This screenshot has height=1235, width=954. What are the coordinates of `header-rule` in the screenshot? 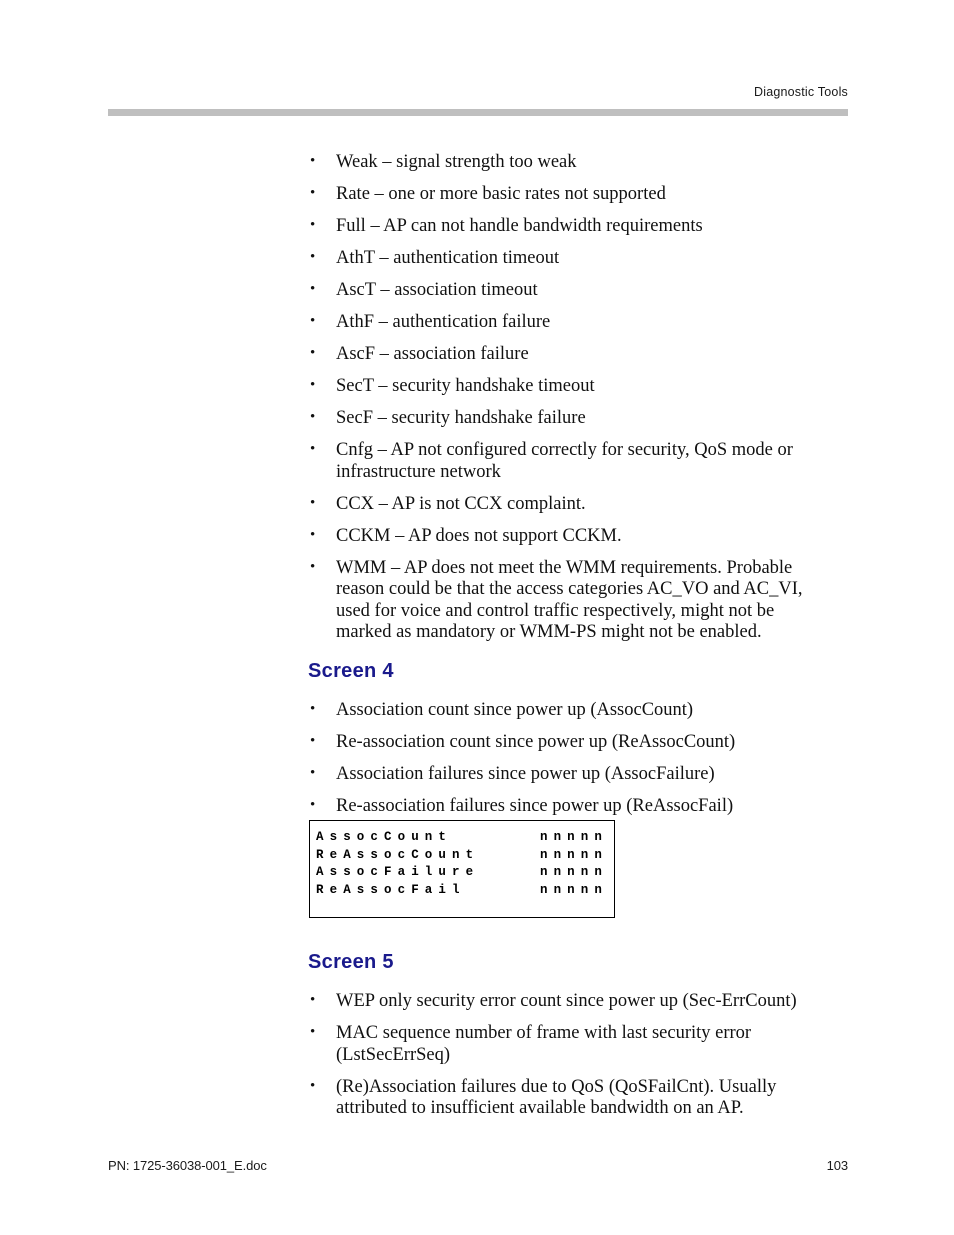 It's located at (478, 112).